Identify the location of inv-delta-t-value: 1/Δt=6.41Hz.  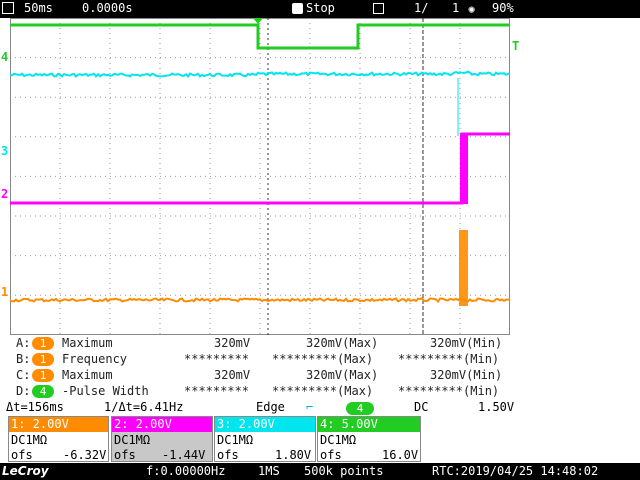
(143, 407).